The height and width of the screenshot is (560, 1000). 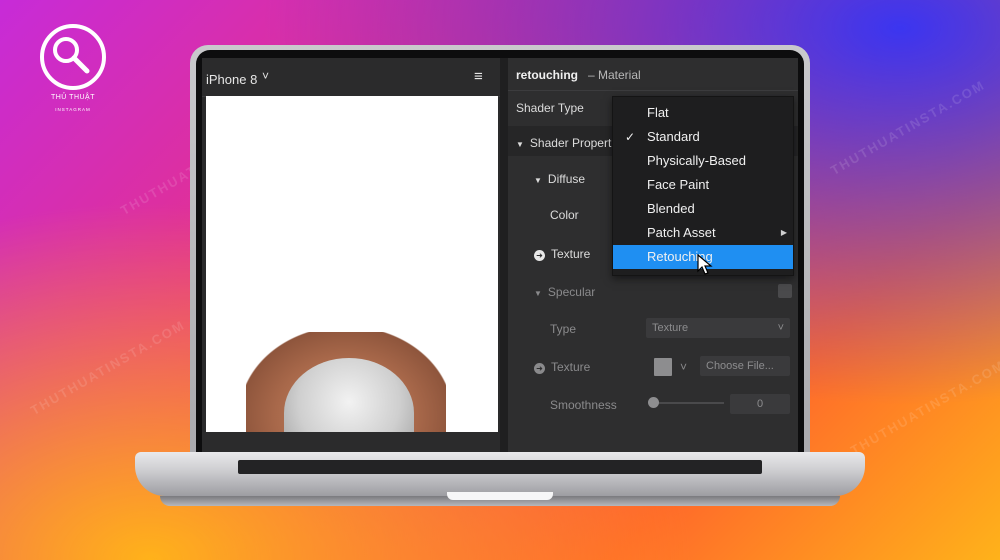 What do you see at coordinates (703, 137) in the screenshot?
I see `menu-item-standard: ✓ Standard` at bounding box center [703, 137].